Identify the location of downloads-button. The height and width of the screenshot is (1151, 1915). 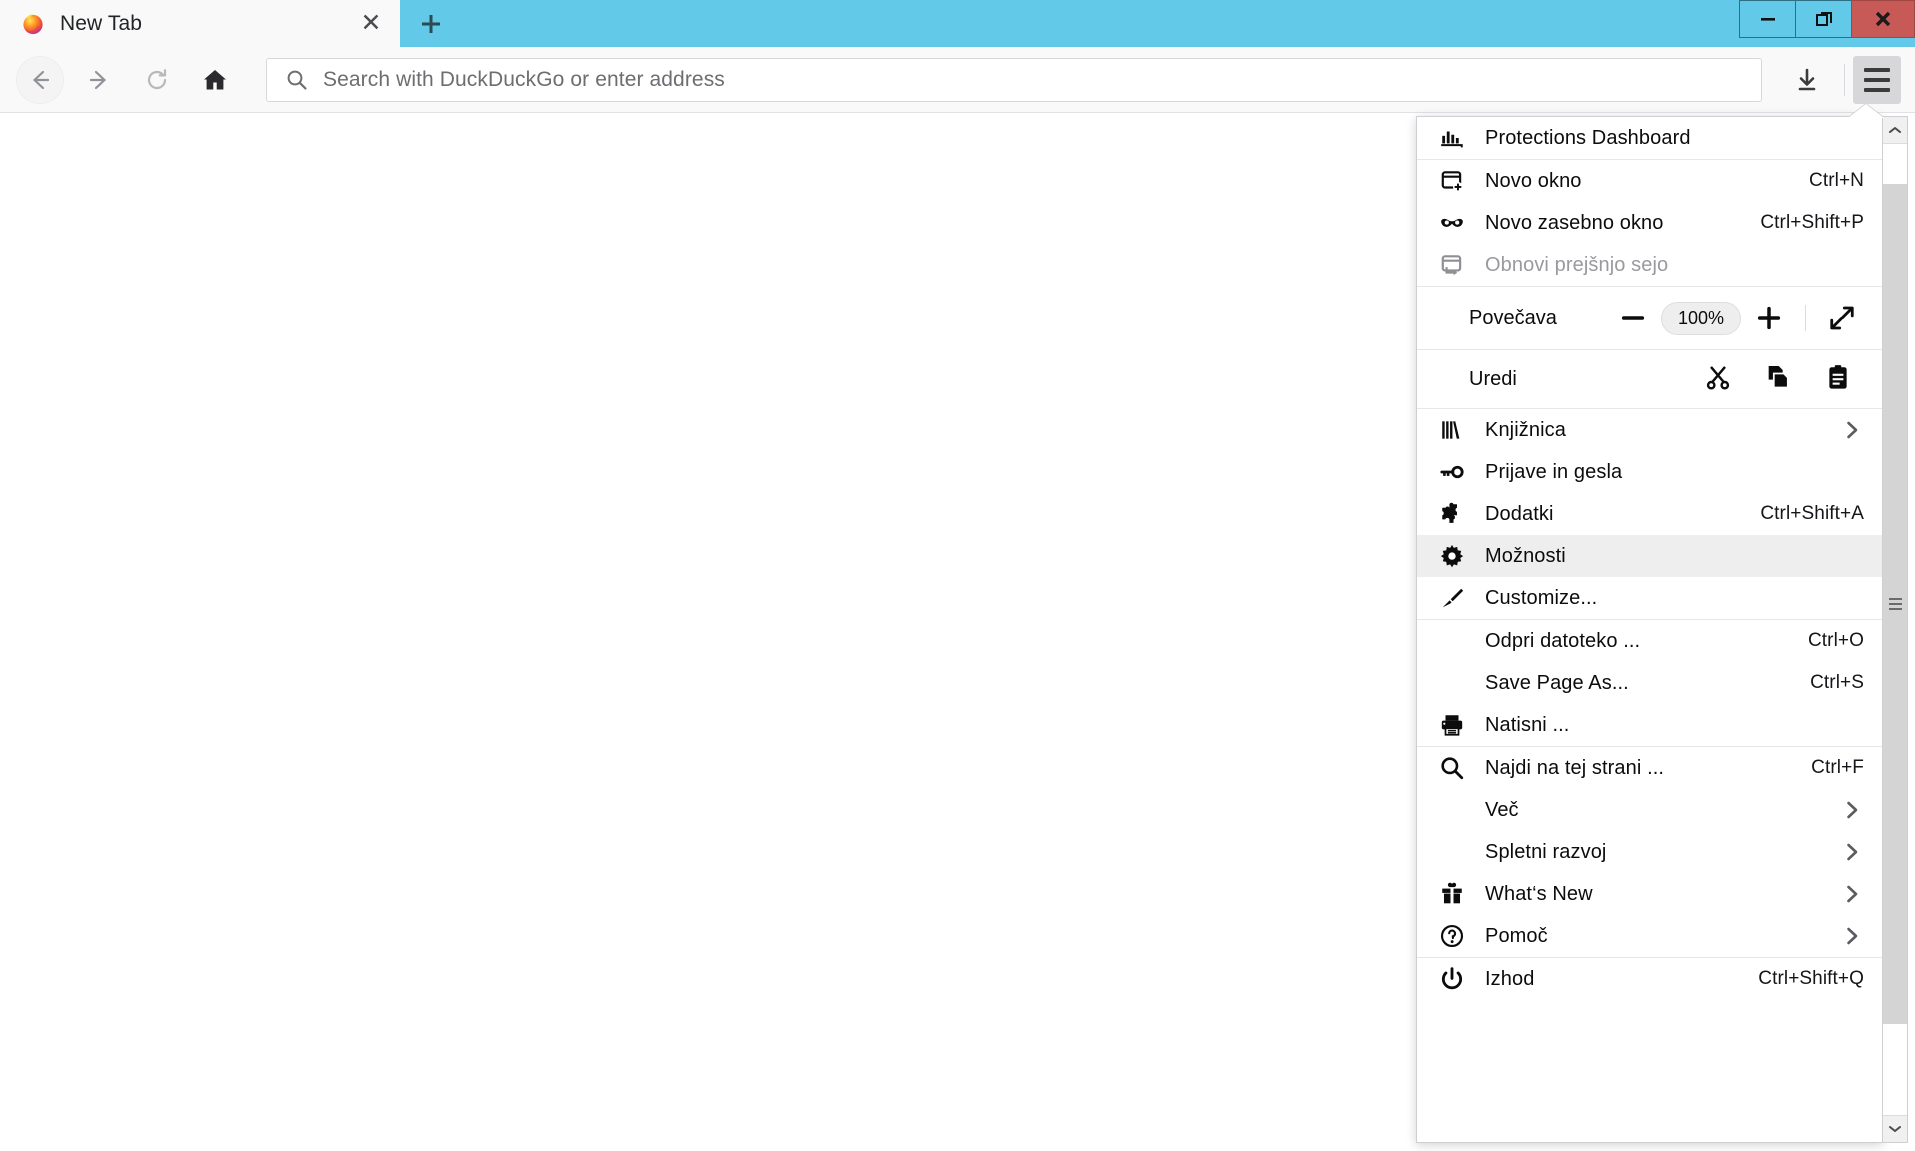
(1807, 80).